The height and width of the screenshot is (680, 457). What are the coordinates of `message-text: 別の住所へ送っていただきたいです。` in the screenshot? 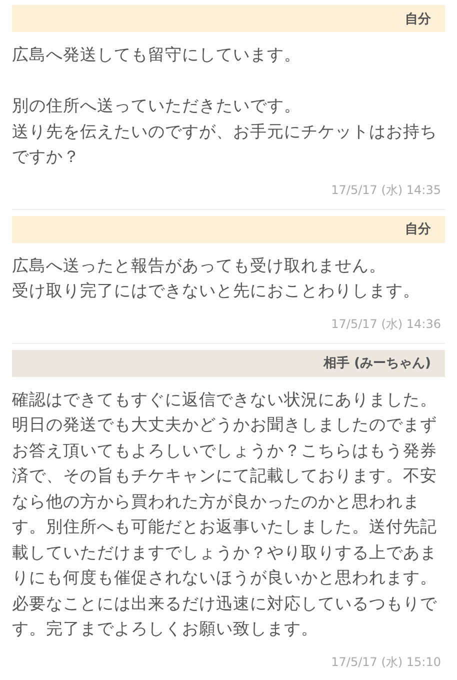 It's located at (157, 106).